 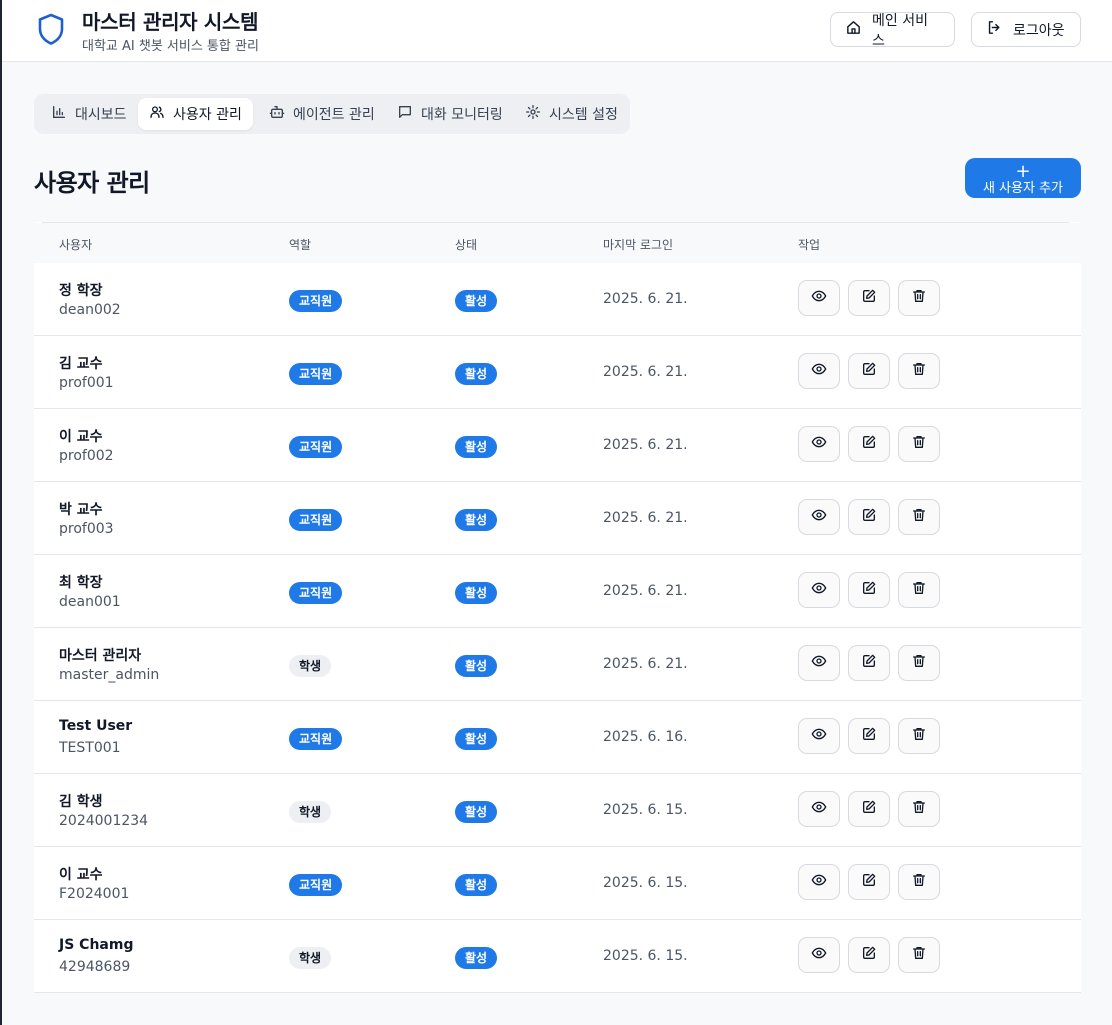 I want to click on last-login: 2025. 6. 16., so click(x=645, y=737).